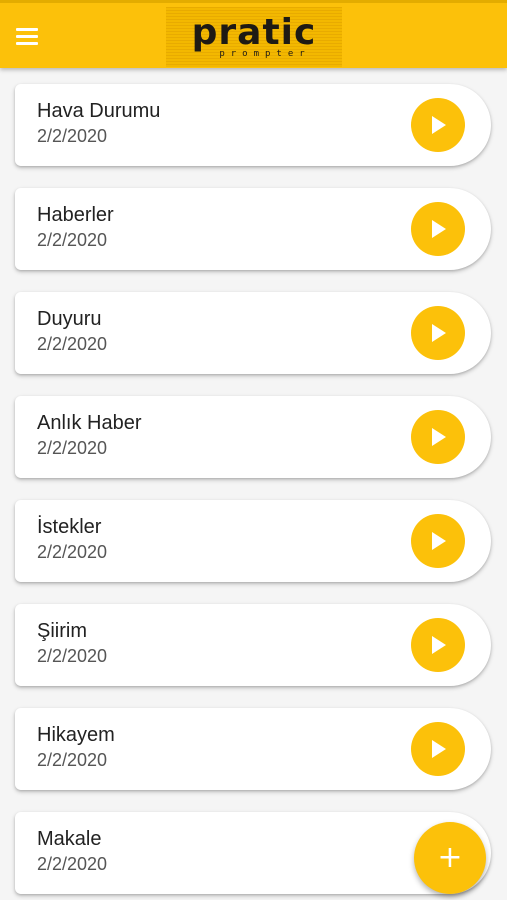 This screenshot has height=900, width=507. What do you see at coordinates (253, 333) in the screenshot?
I see `list-item: Duyuru 2/2/2020` at bounding box center [253, 333].